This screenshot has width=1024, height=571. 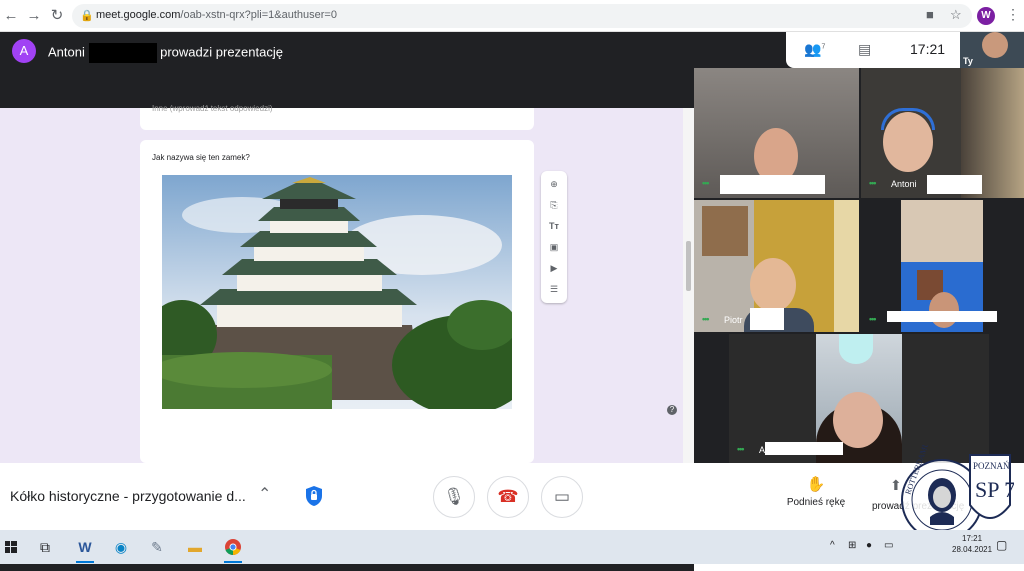 I want to click on clock-date: 28.04.2021, so click(x=972, y=549).